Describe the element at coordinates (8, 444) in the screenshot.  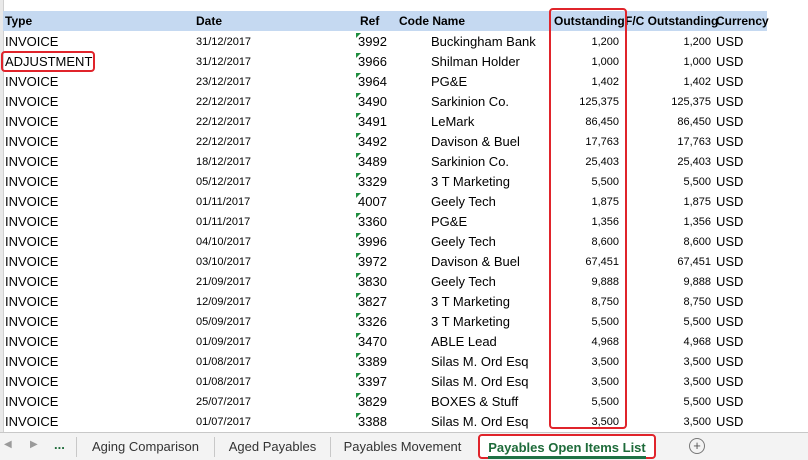
I see `scroll-left-icon: ◀` at that location.